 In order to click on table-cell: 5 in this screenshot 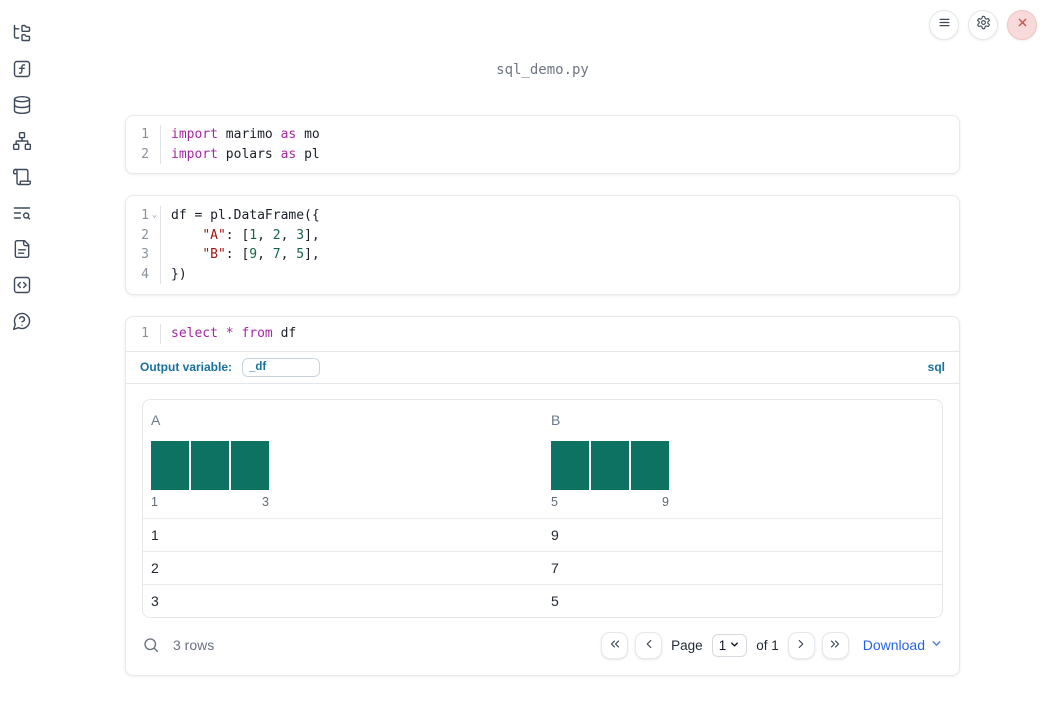, I will do `click(742, 600)`.